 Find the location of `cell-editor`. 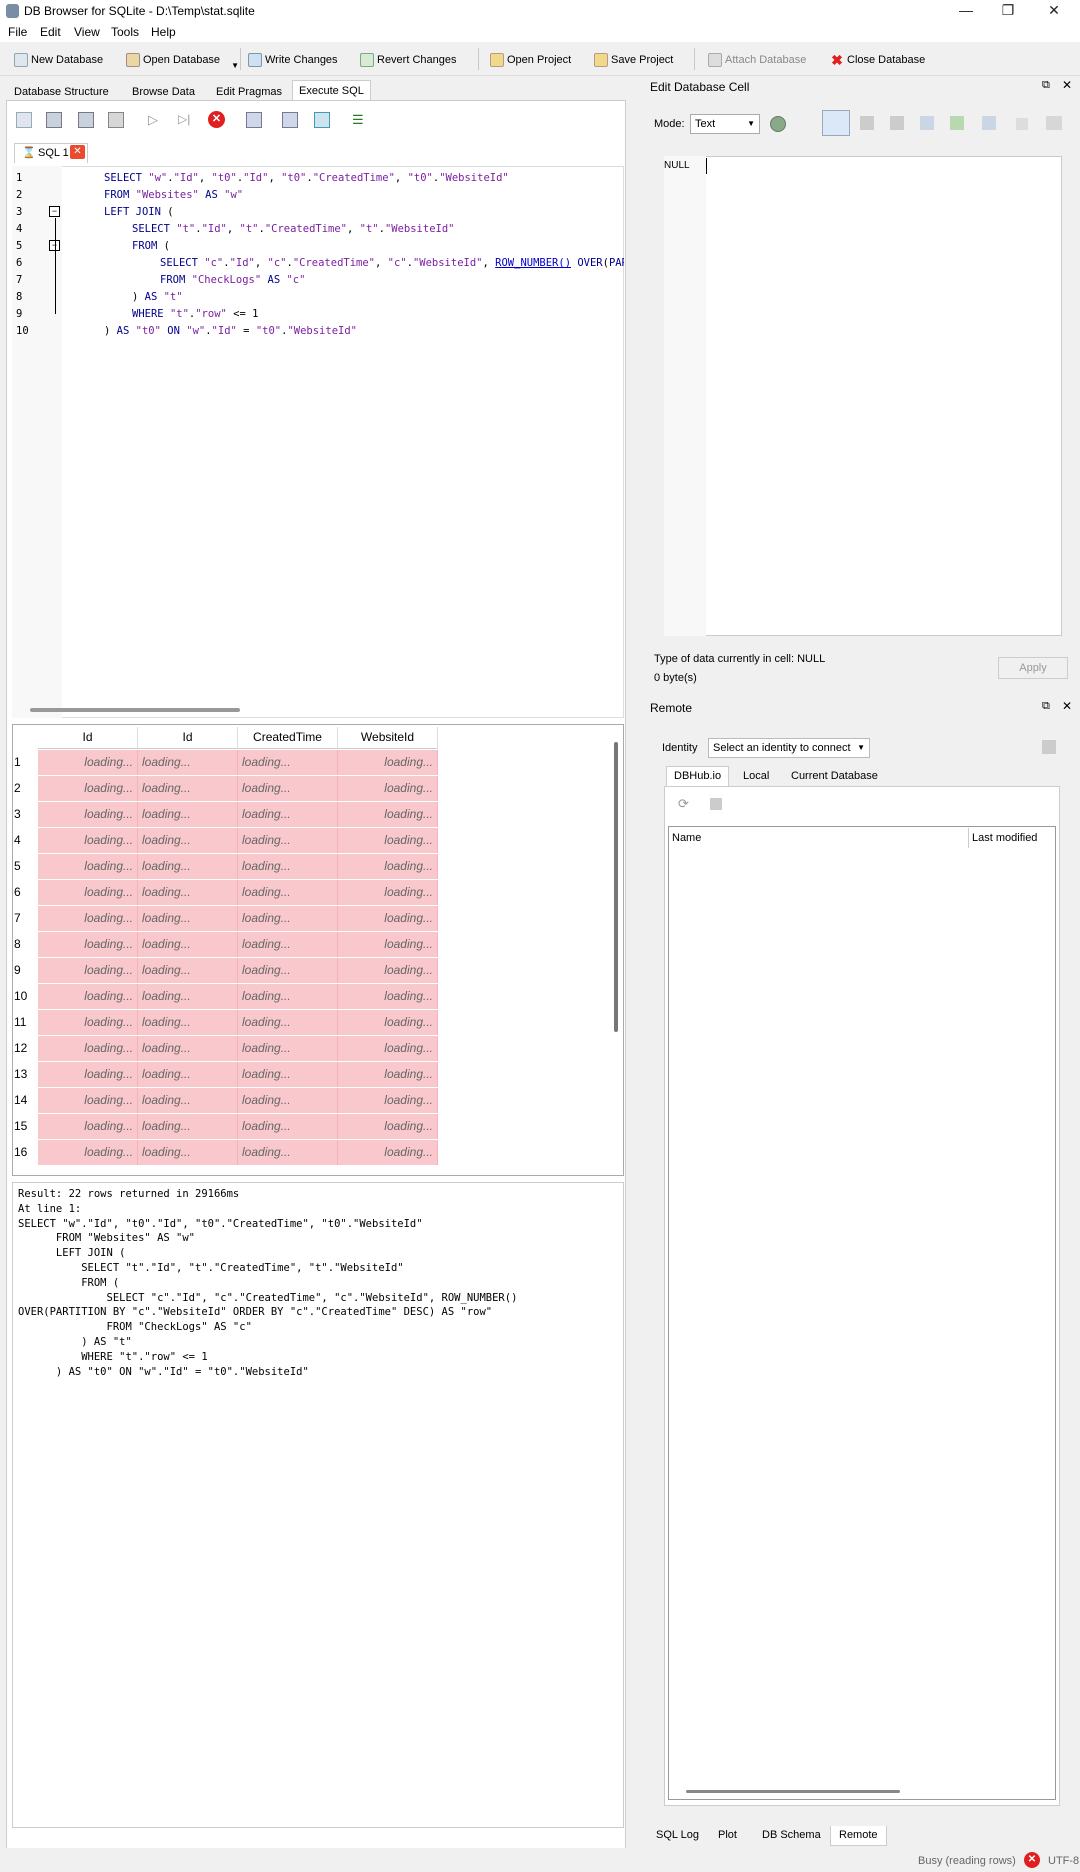

cell-editor is located at coordinates (863, 396).